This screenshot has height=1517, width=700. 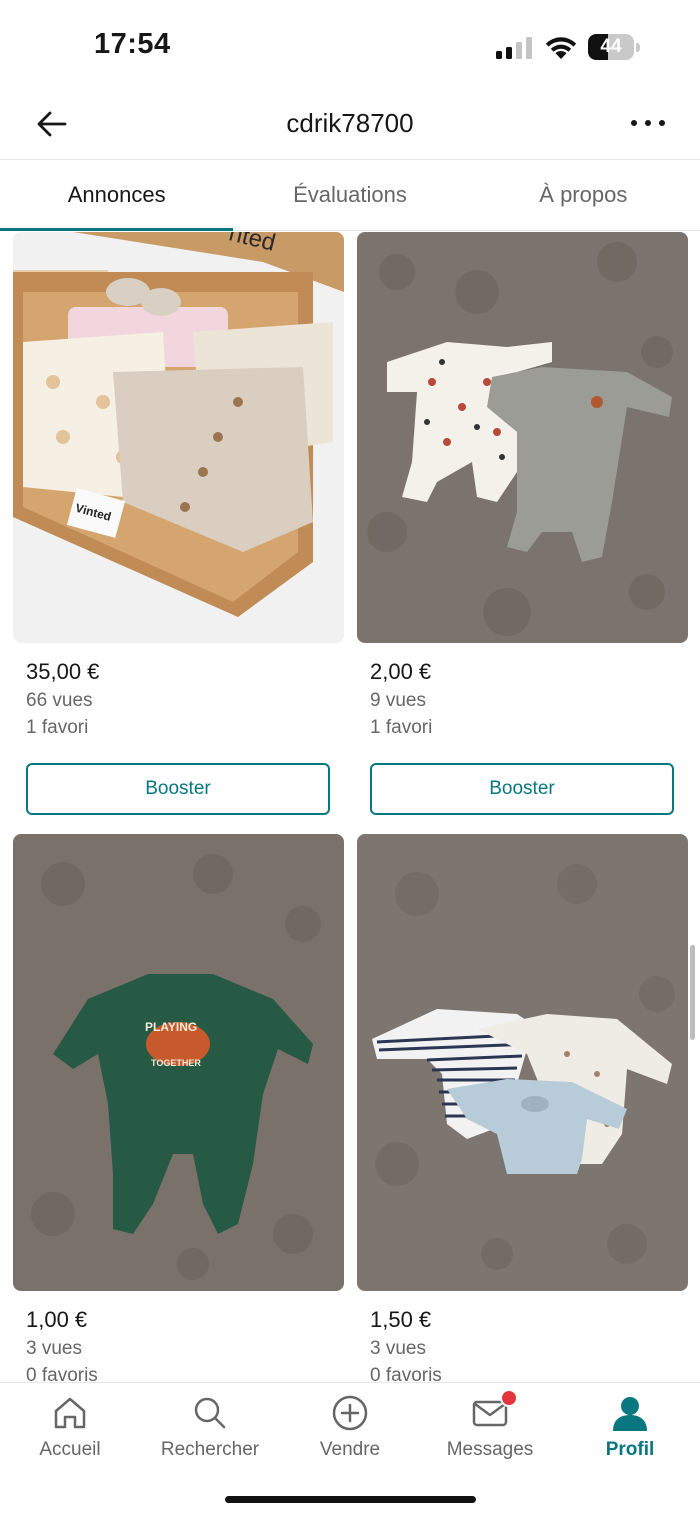 I want to click on nav-accueil: Accueil, so click(x=70, y=1427).